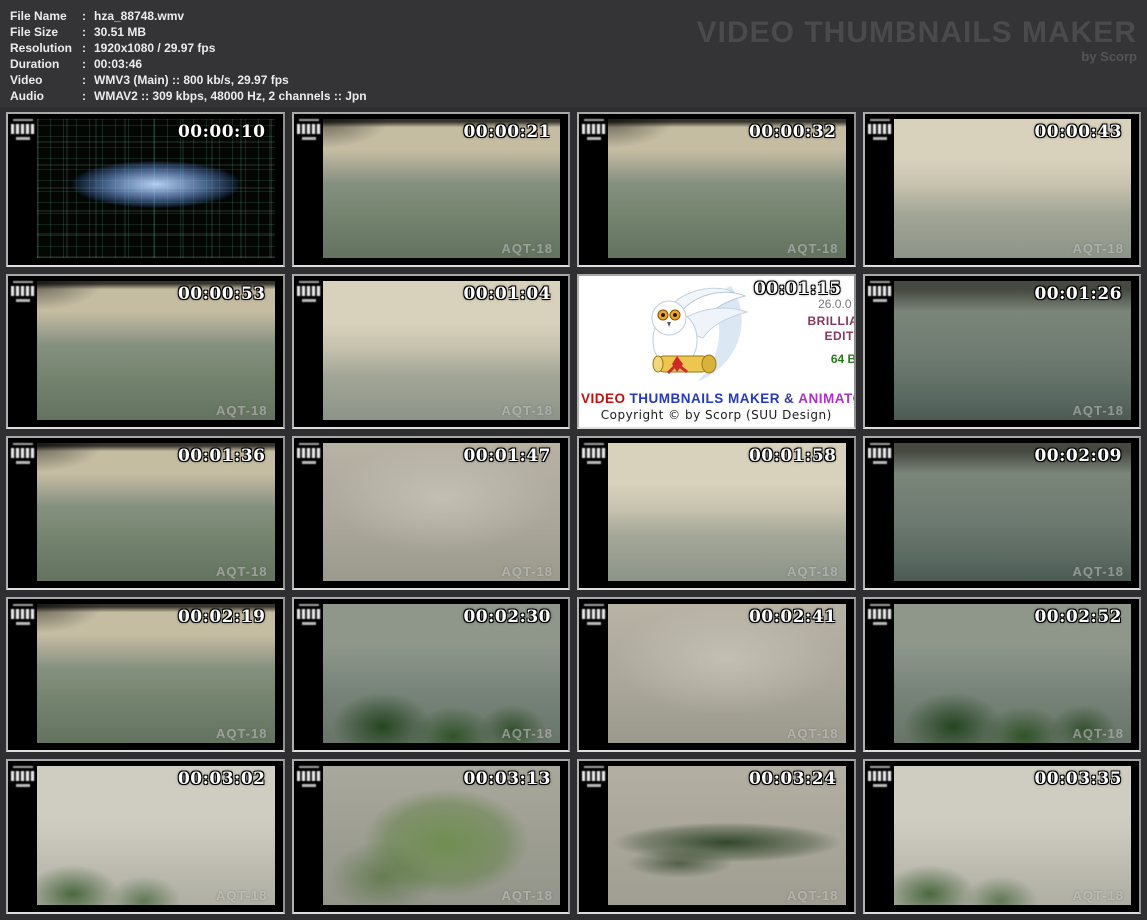 This screenshot has height=920, width=1147. What do you see at coordinates (221, 617) in the screenshot?
I see `timestamp-overlay: 00:02:19` at bounding box center [221, 617].